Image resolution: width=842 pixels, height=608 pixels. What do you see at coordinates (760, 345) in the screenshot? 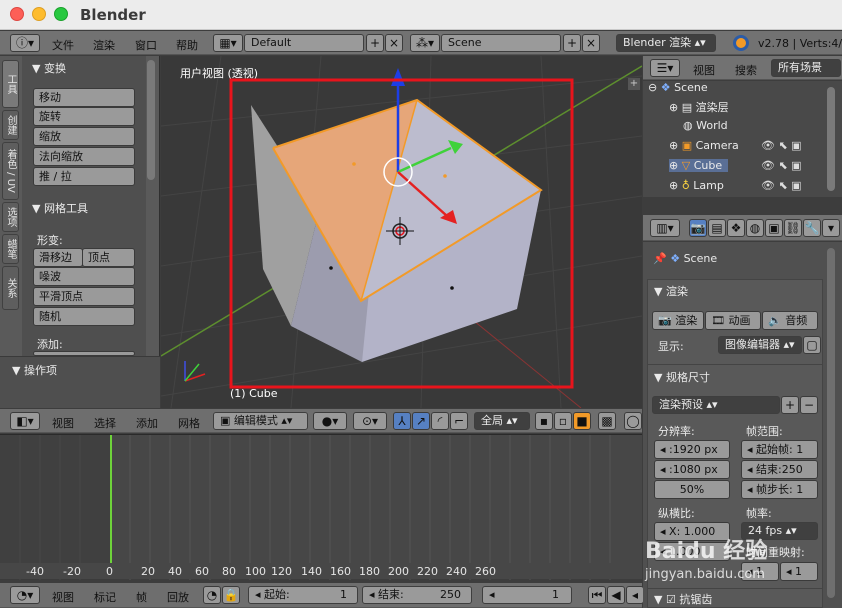
I see `display-select: 图像编辑器 ▴▾` at bounding box center [760, 345].